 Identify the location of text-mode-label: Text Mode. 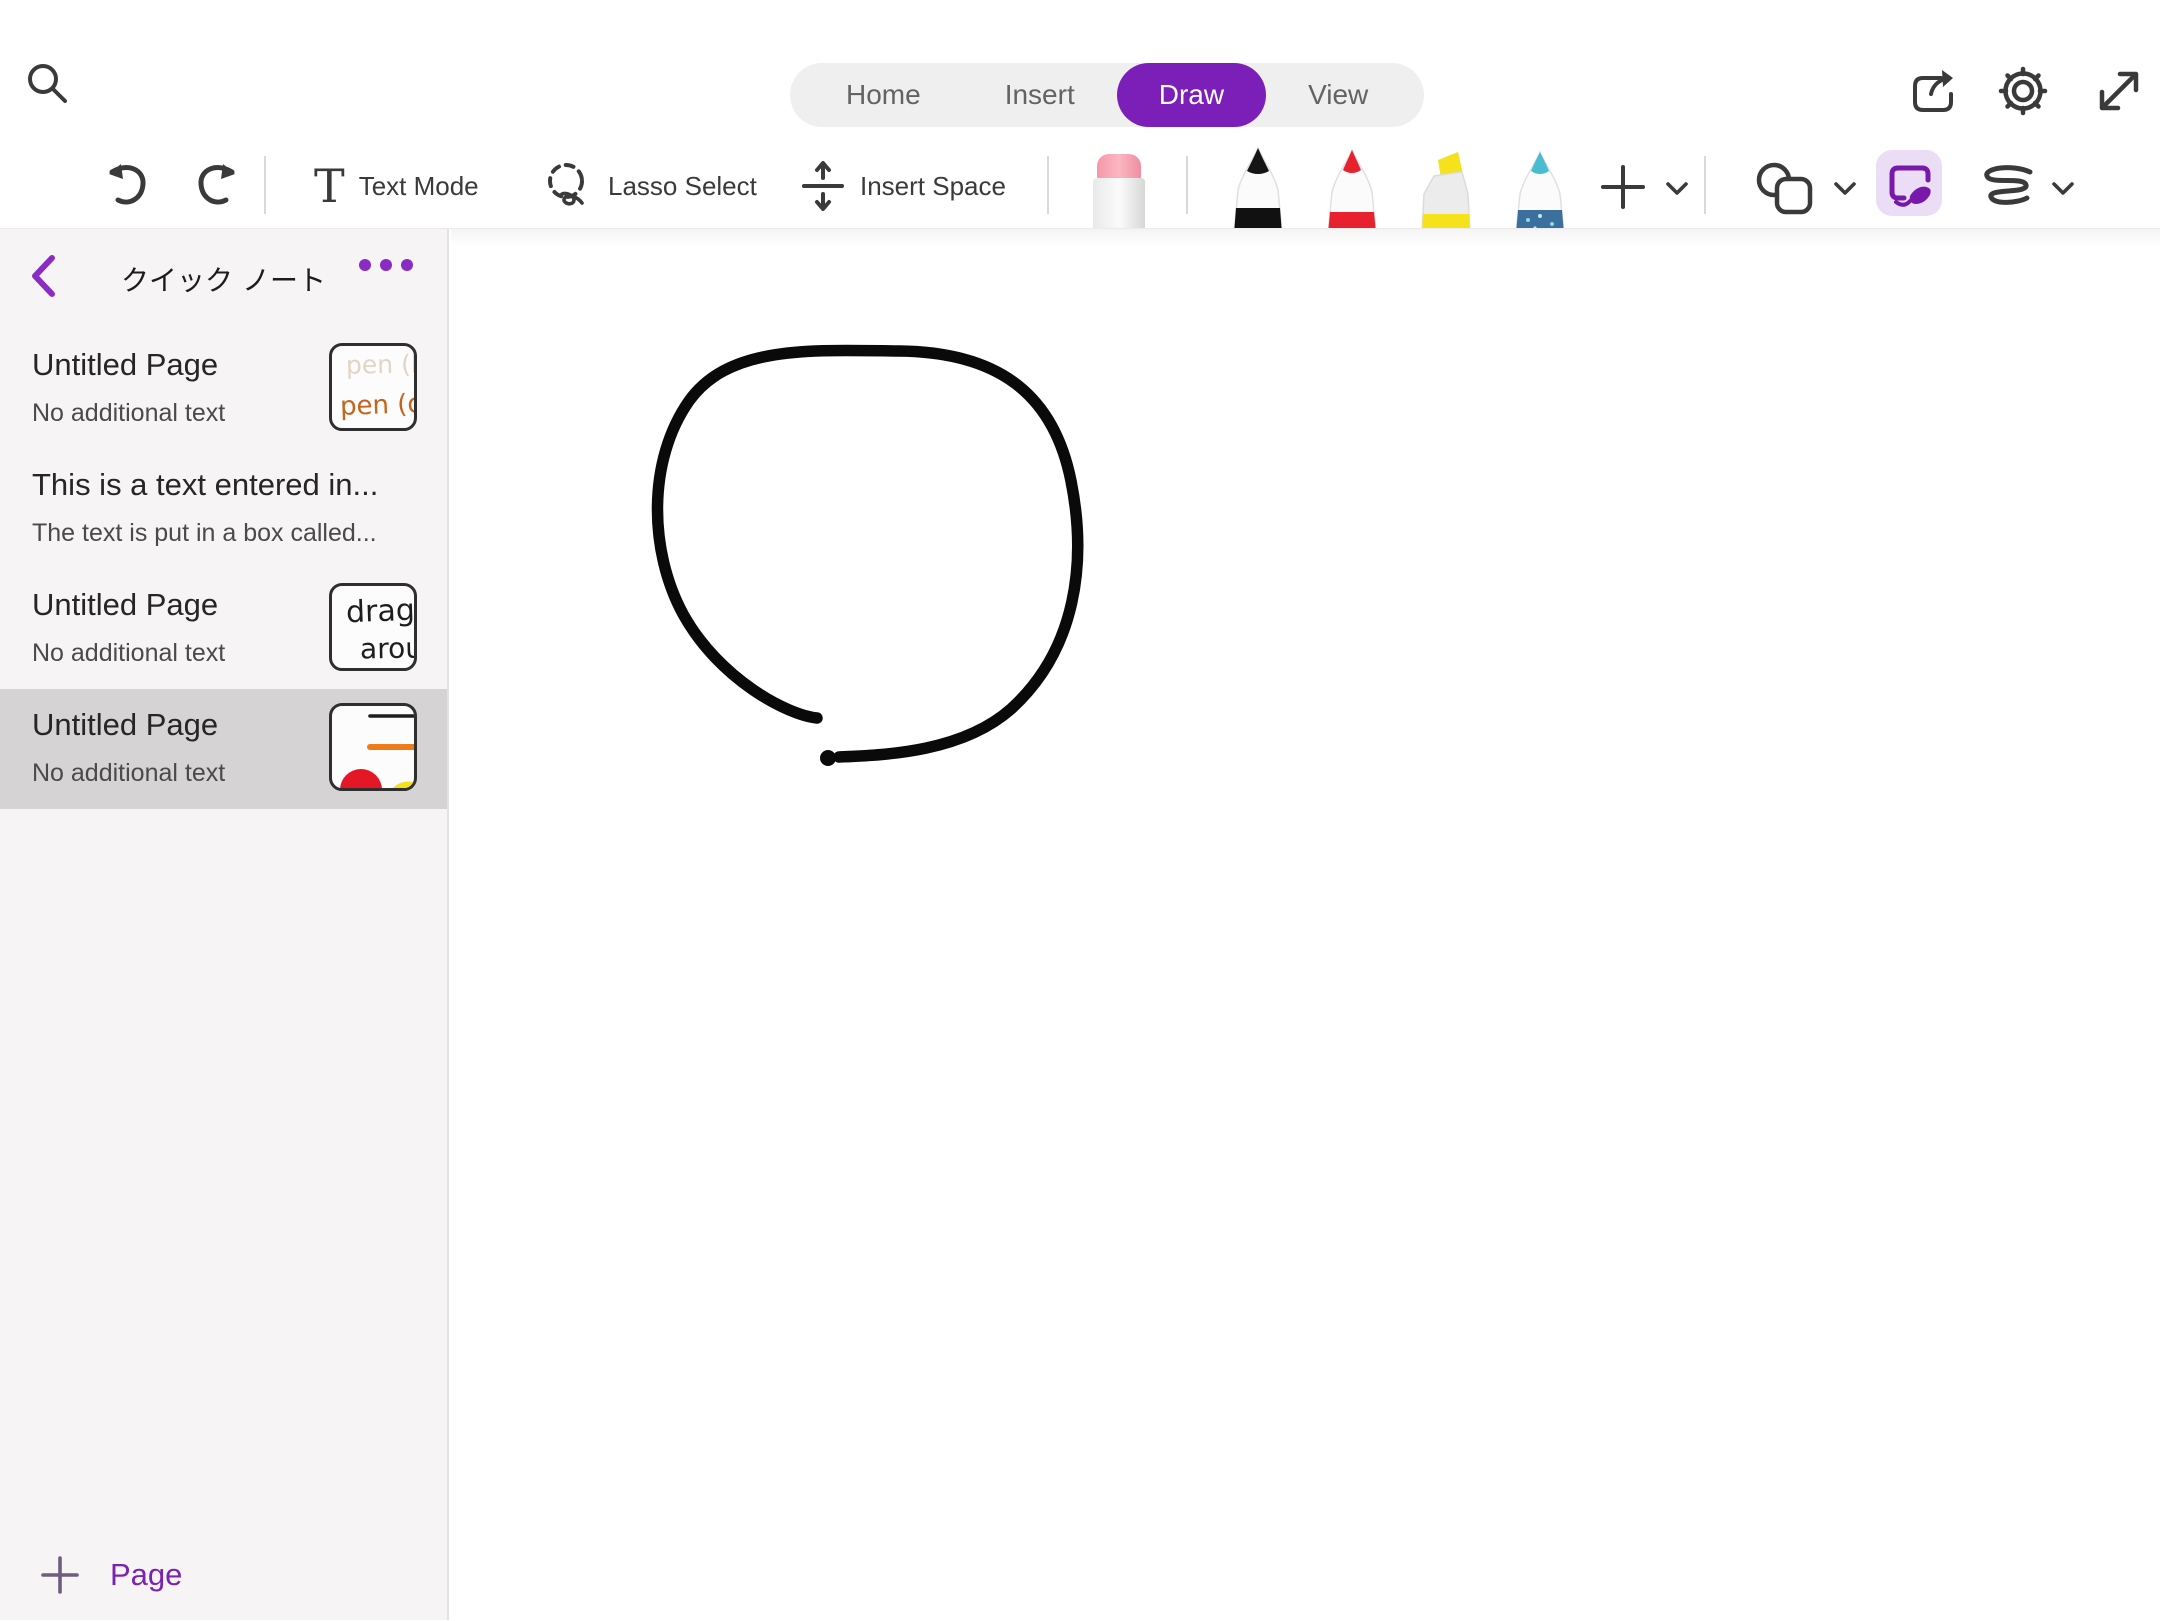
(418, 185).